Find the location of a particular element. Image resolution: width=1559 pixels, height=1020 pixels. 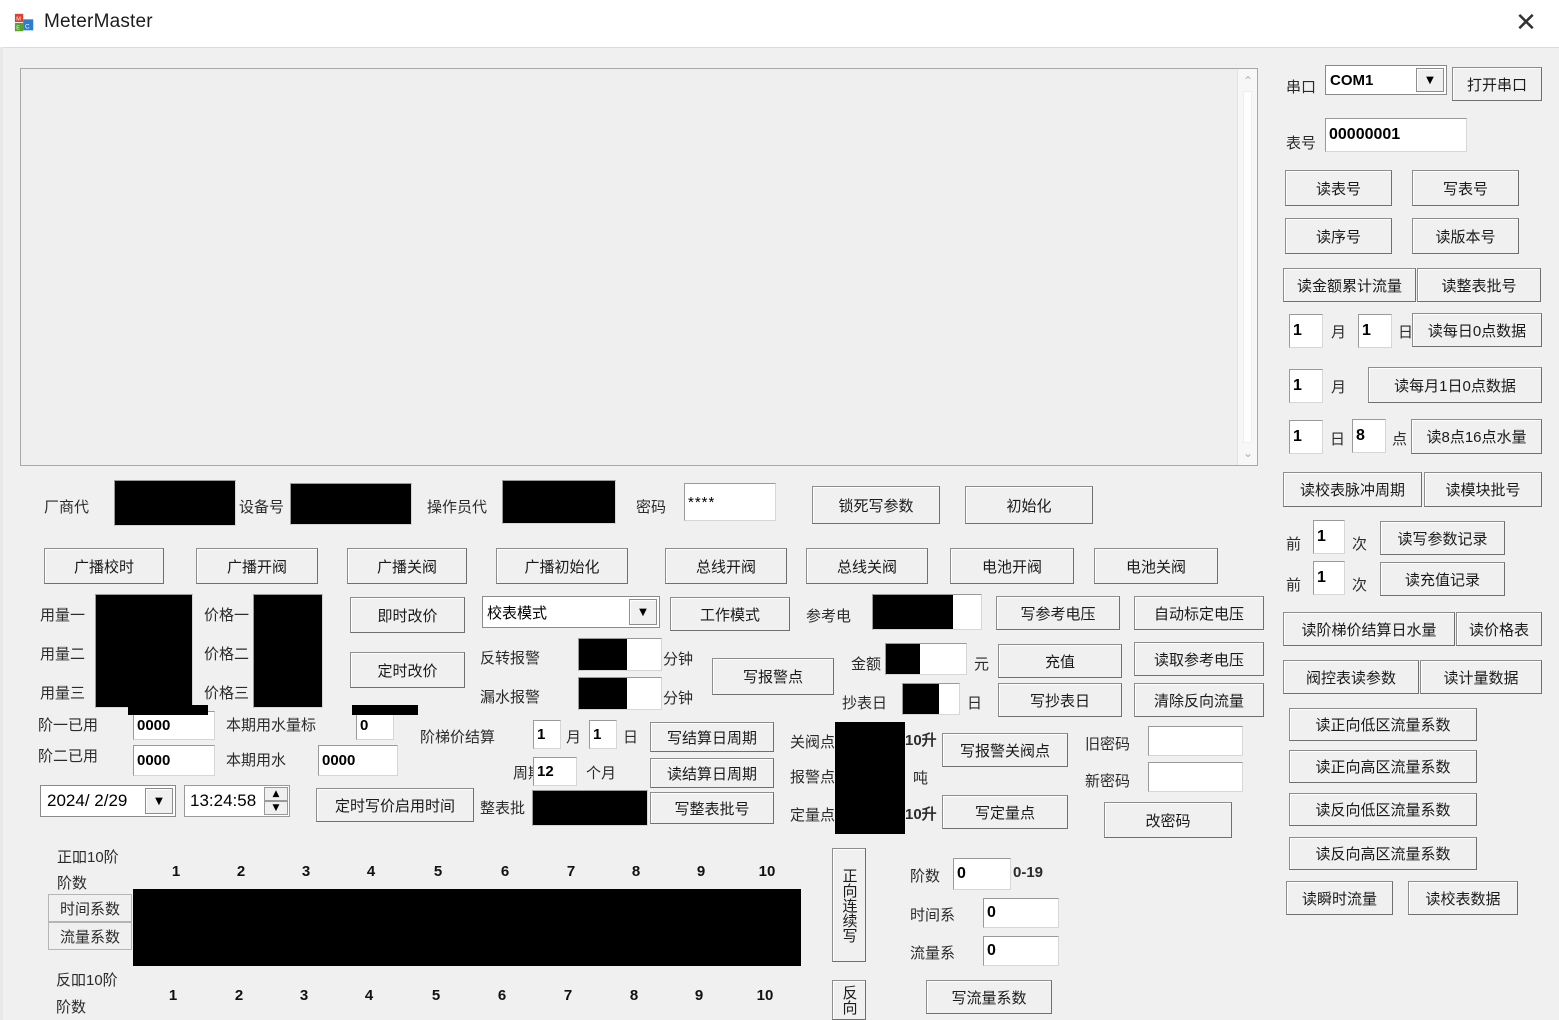

read-meter-no-button: 读表号 is located at coordinates (1338, 188).